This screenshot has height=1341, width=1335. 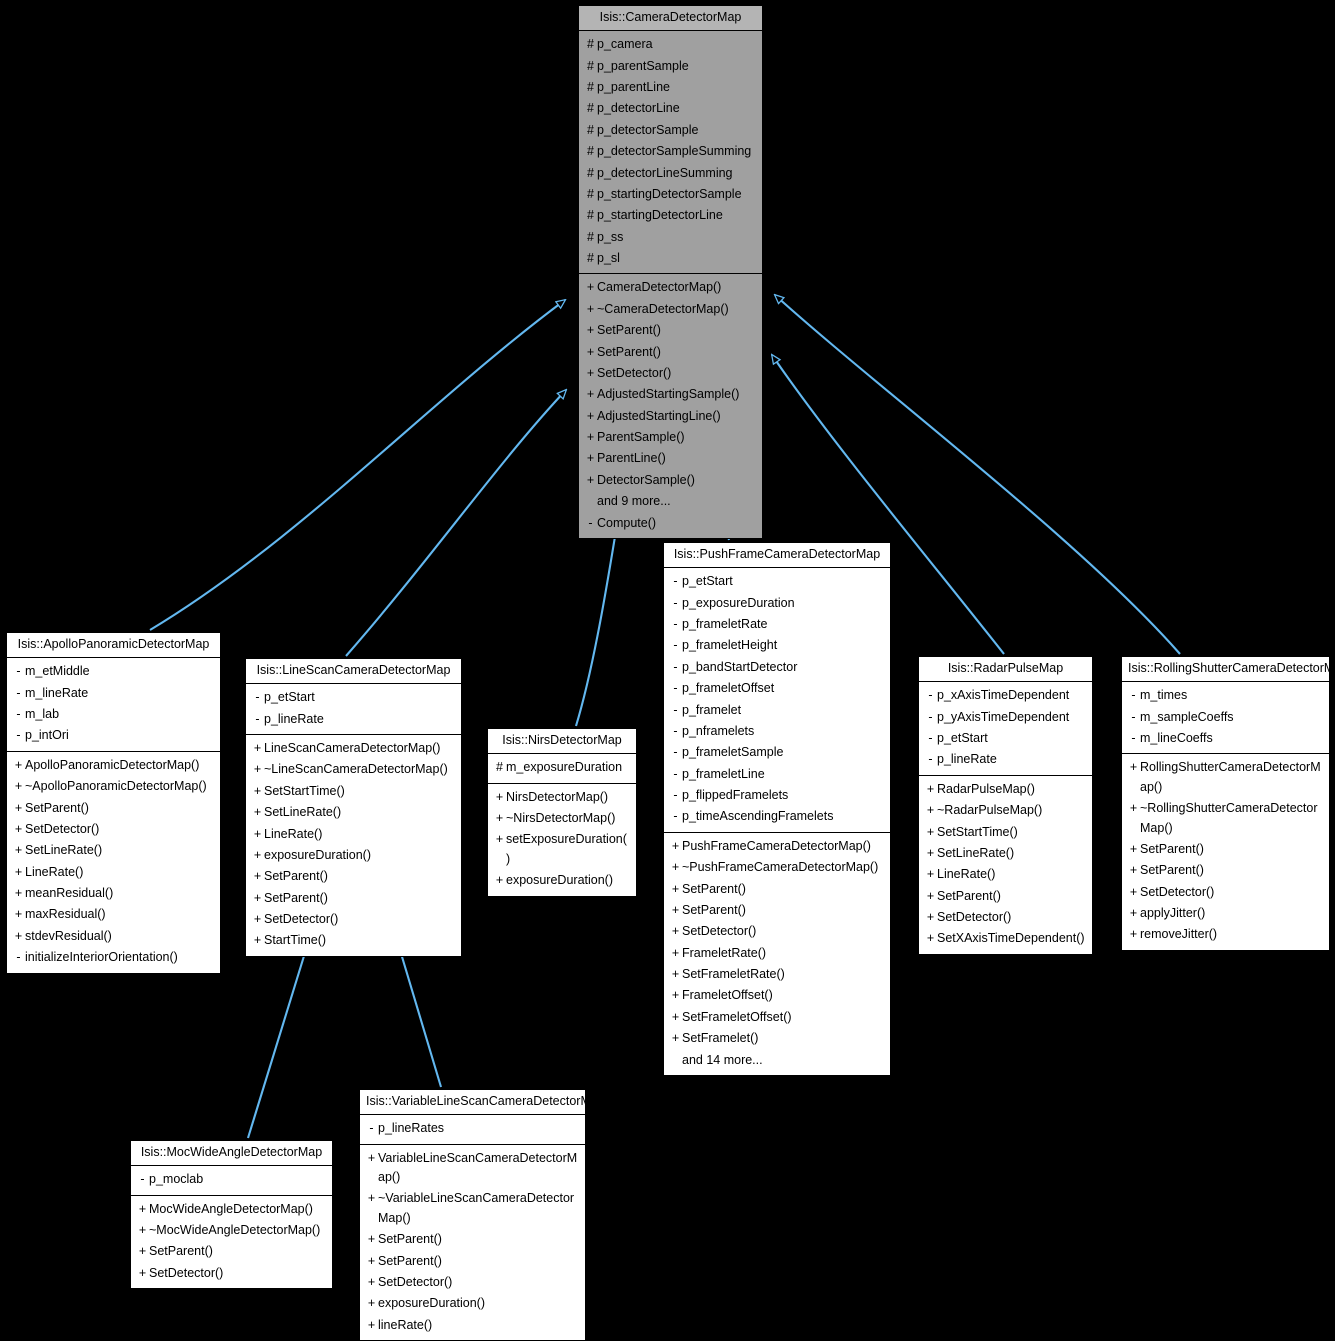 What do you see at coordinates (648, 129) in the screenshot?
I see `attribute-name: p_detectorSample` at bounding box center [648, 129].